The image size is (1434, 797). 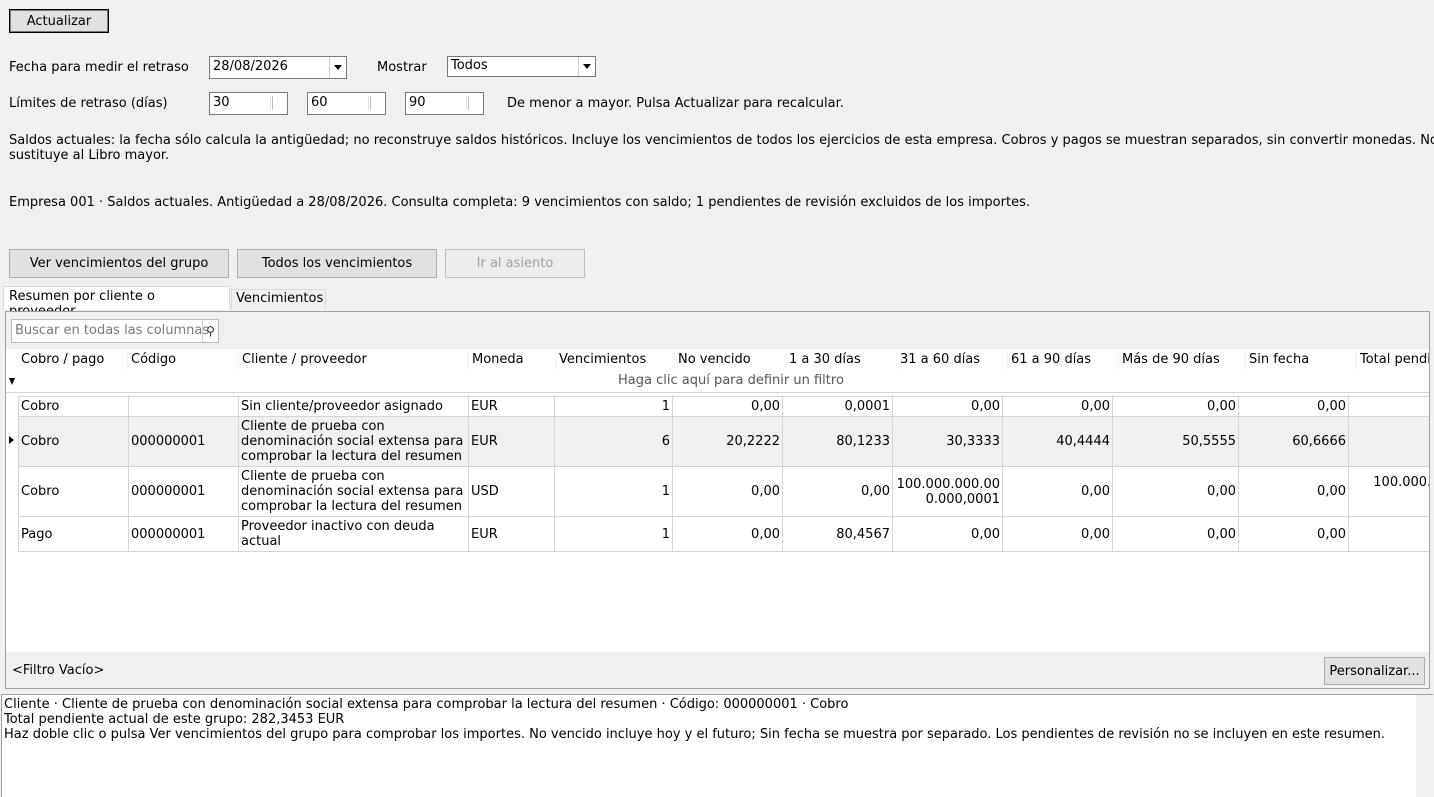 I want to click on col-header: Más de 90 días, so click(x=1182, y=360).